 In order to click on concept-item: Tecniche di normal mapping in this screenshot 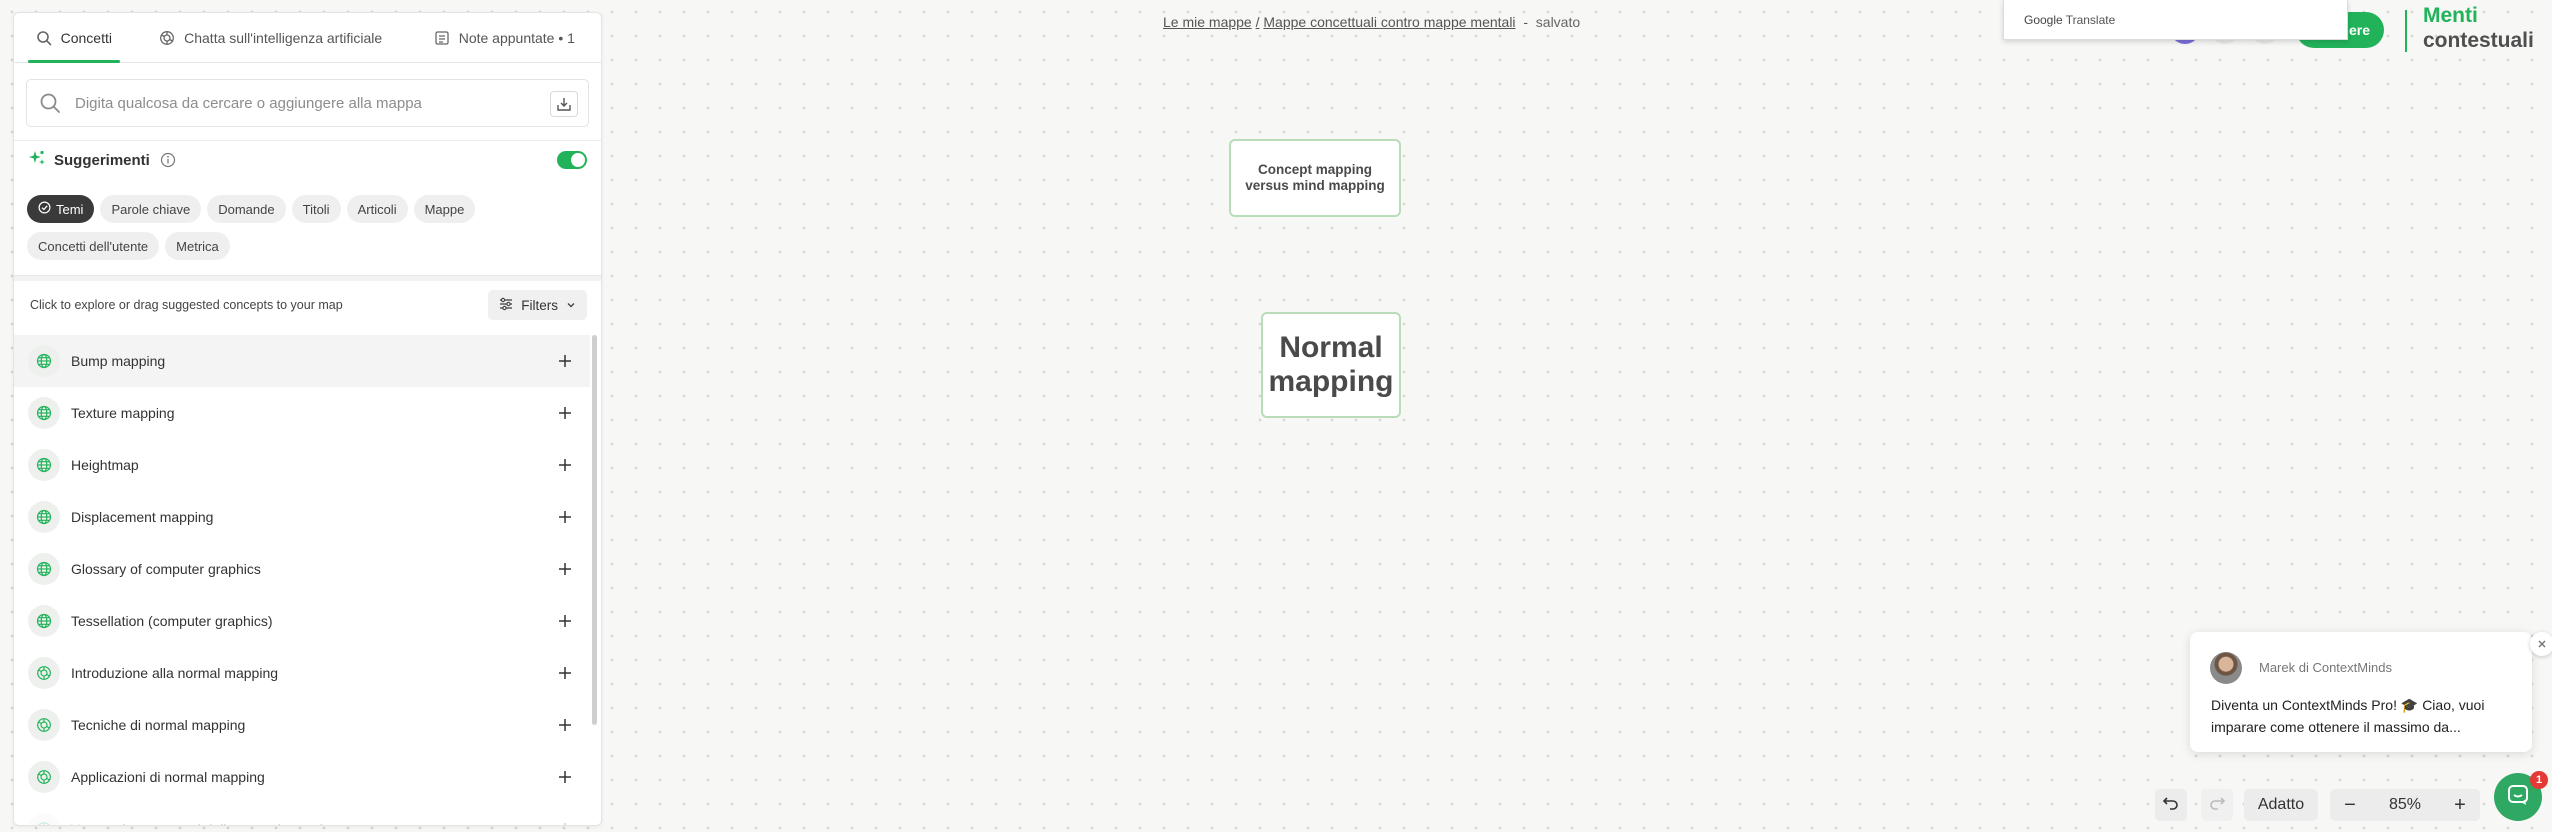, I will do `click(302, 725)`.